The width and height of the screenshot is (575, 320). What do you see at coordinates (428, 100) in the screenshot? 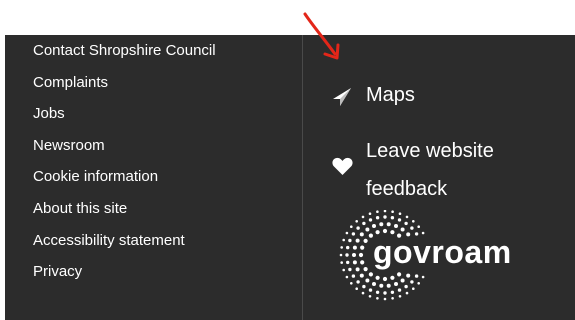
I see `maps-link-row: Maps` at bounding box center [428, 100].